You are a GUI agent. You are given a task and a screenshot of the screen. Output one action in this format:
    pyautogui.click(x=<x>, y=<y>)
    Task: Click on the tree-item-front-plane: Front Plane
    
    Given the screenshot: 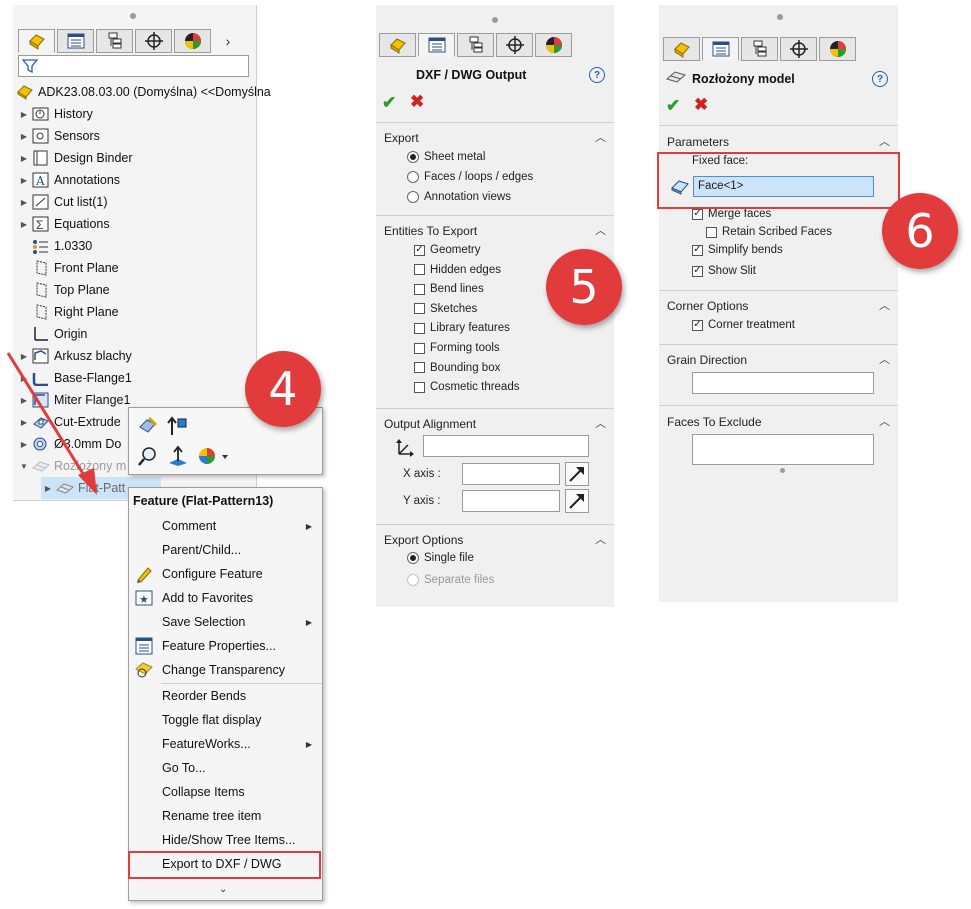 What is the action you would take?
    pyautogui.click(x=68, y=268)
    